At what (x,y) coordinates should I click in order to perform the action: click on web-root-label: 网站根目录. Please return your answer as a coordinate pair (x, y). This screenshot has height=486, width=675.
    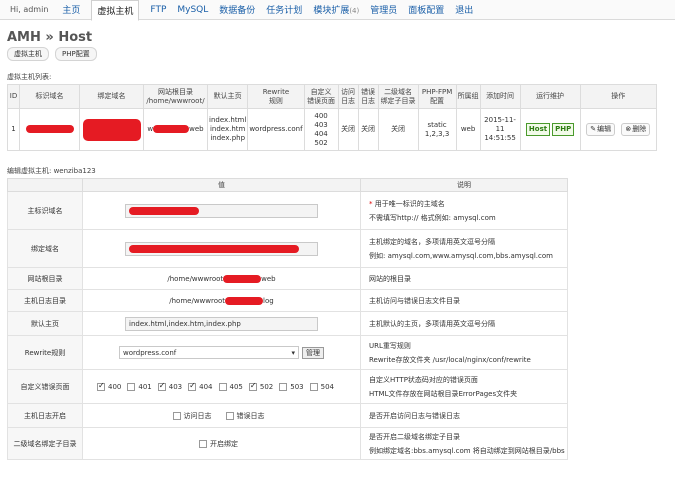
    Looking at the image, I should click on (45, 278).